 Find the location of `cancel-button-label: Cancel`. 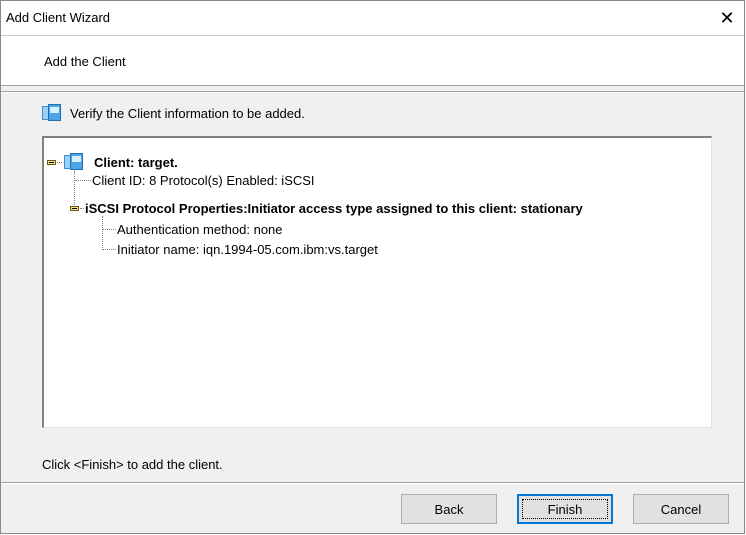

cancel-button-label: Cancel is located at coordinates (681, 509).